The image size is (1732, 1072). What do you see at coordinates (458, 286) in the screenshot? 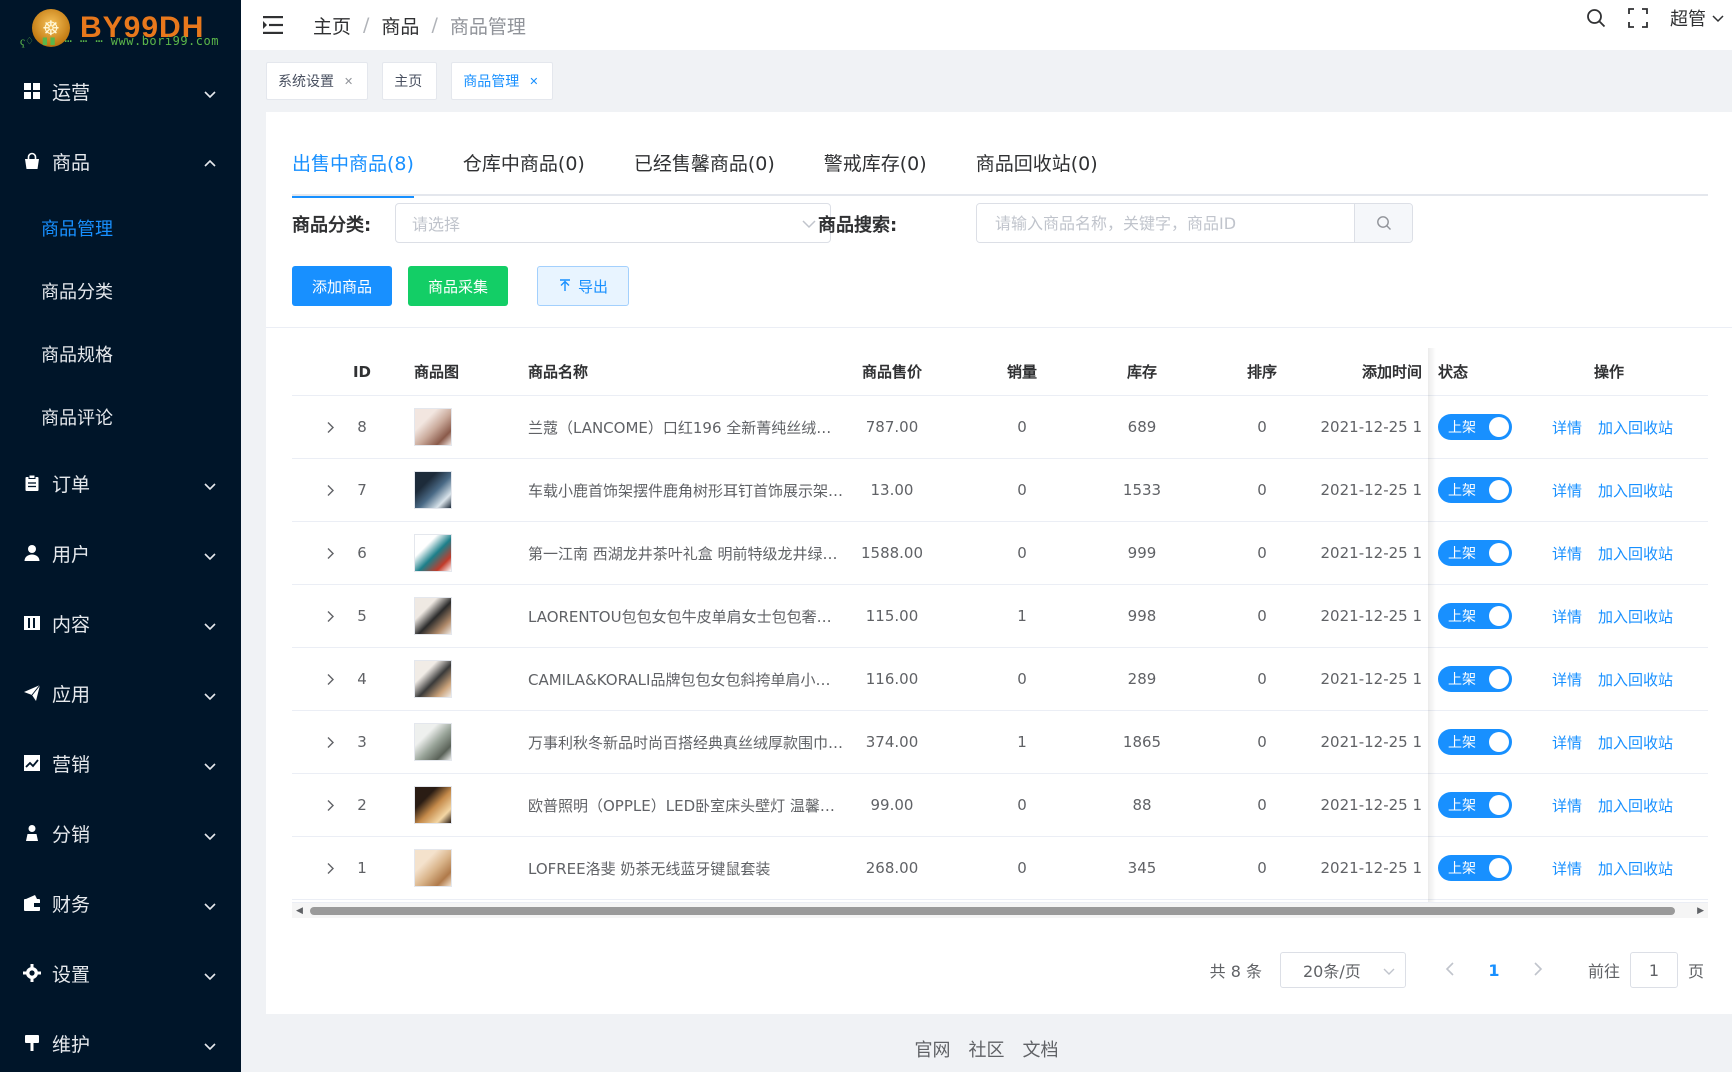
I see `collect-goods-button: 商品采集` at bounding box center [458, 286].